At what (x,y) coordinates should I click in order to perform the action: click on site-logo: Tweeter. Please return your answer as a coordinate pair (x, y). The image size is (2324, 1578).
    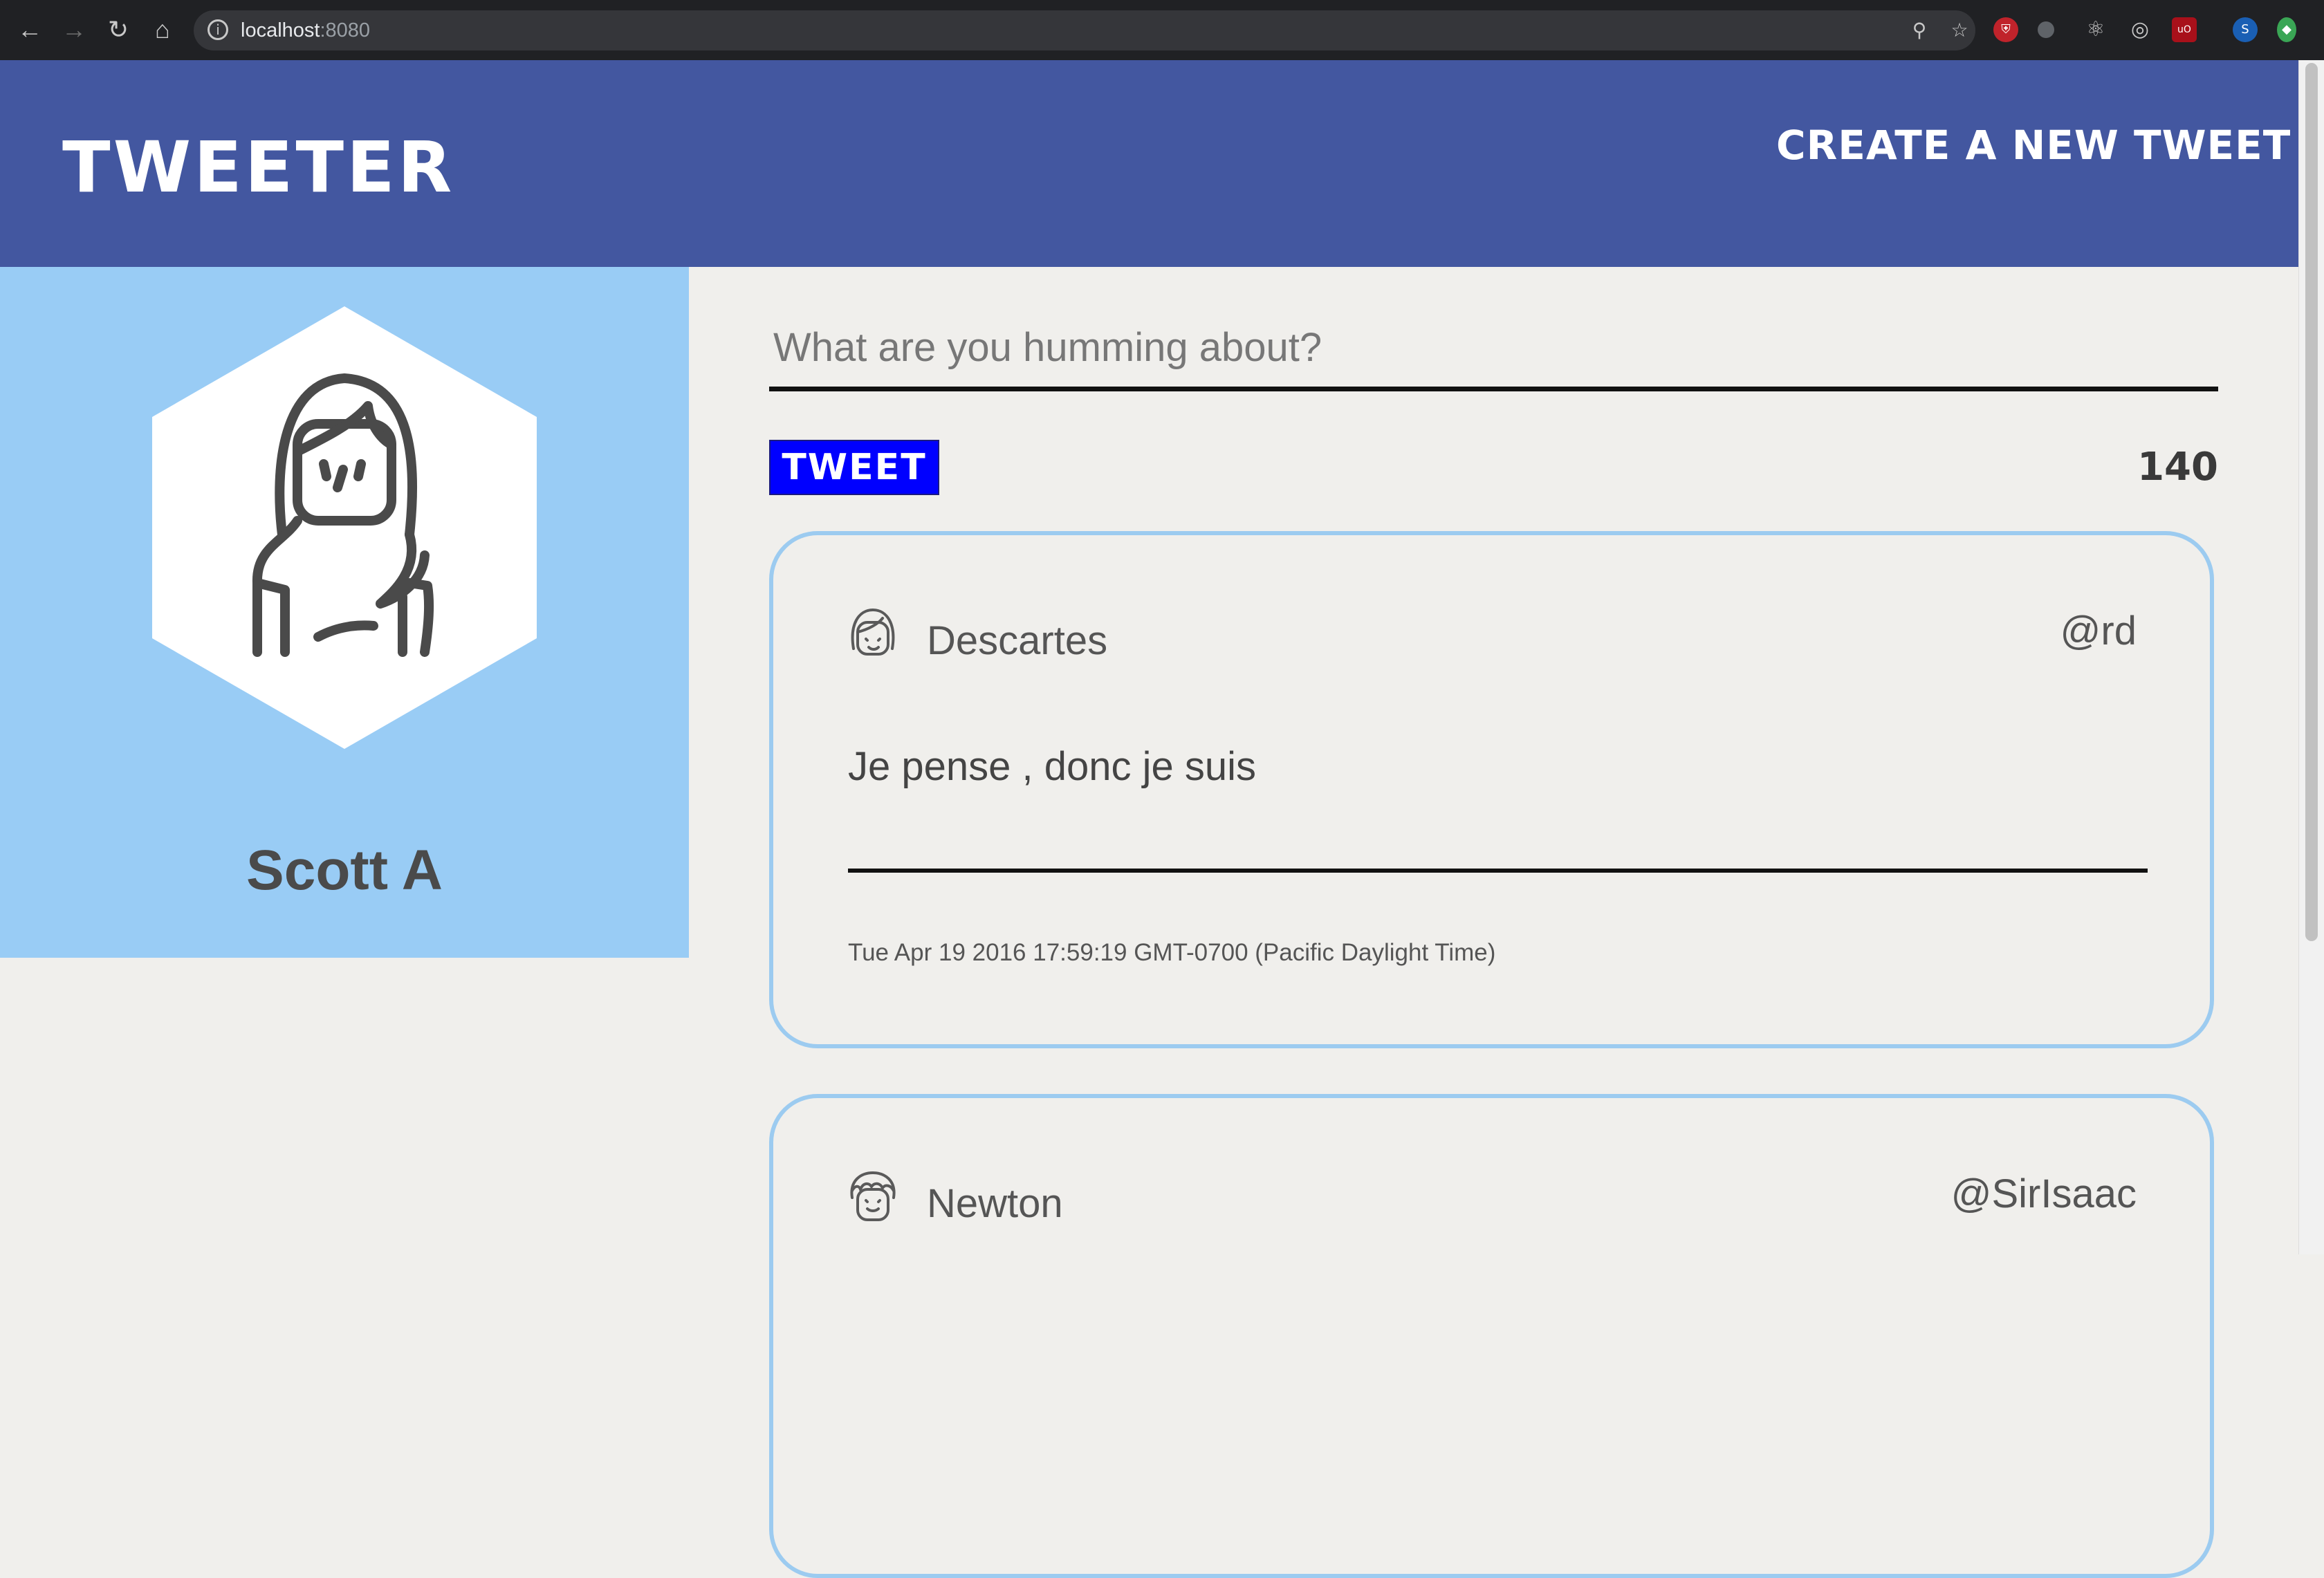
    Looking at the image, I should click on (258, 168).